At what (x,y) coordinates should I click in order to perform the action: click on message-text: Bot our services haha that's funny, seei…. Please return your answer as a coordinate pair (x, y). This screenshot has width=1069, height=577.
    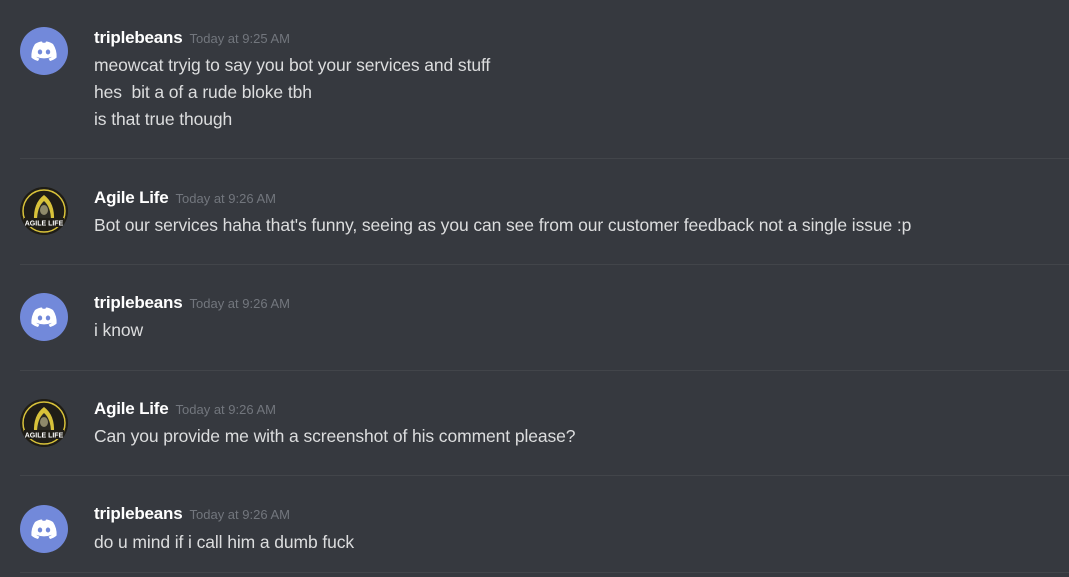
    Looking at the image, I should click on (503, 225).